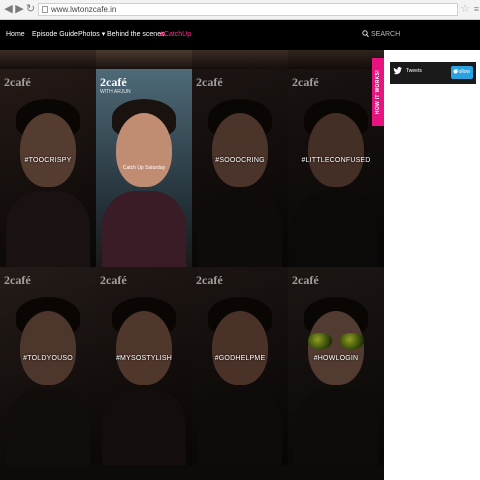 Image resolution: width=480 pixels, height=480 pixels. I want to click on address-url: www.lwtonzcafe.in, so click(84, 9).